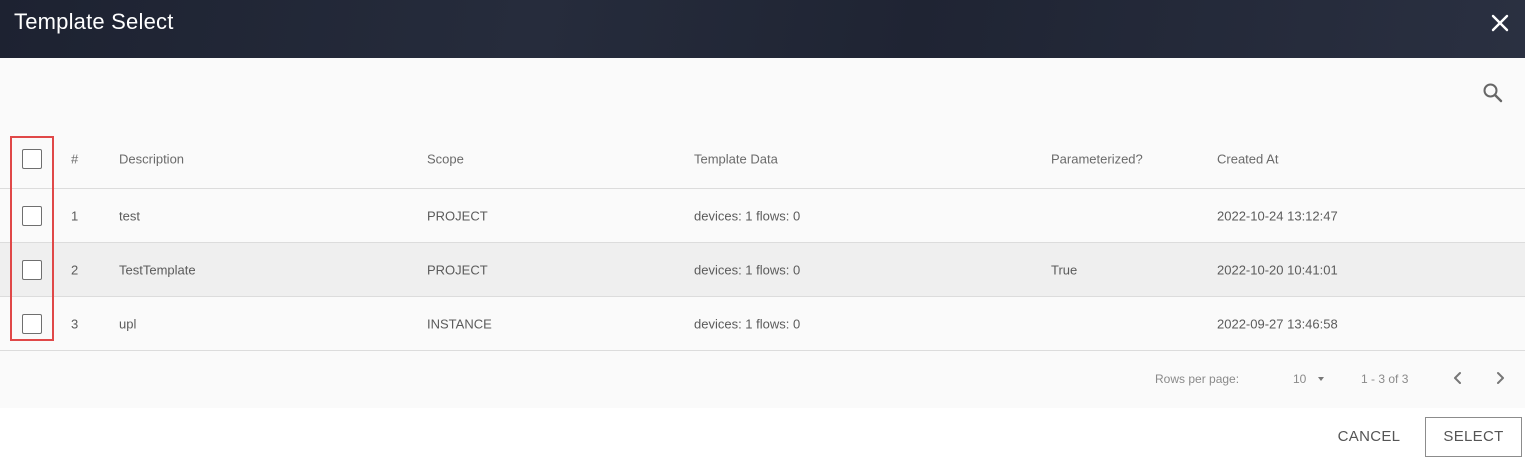 Image resolution: width=1525 pixels, height=462 pixels. What do you see at coordinates (1197, 379) in the screenshot?
I see `rows-per-page-label: Rows per page:` at bounding box center [1197, 379].